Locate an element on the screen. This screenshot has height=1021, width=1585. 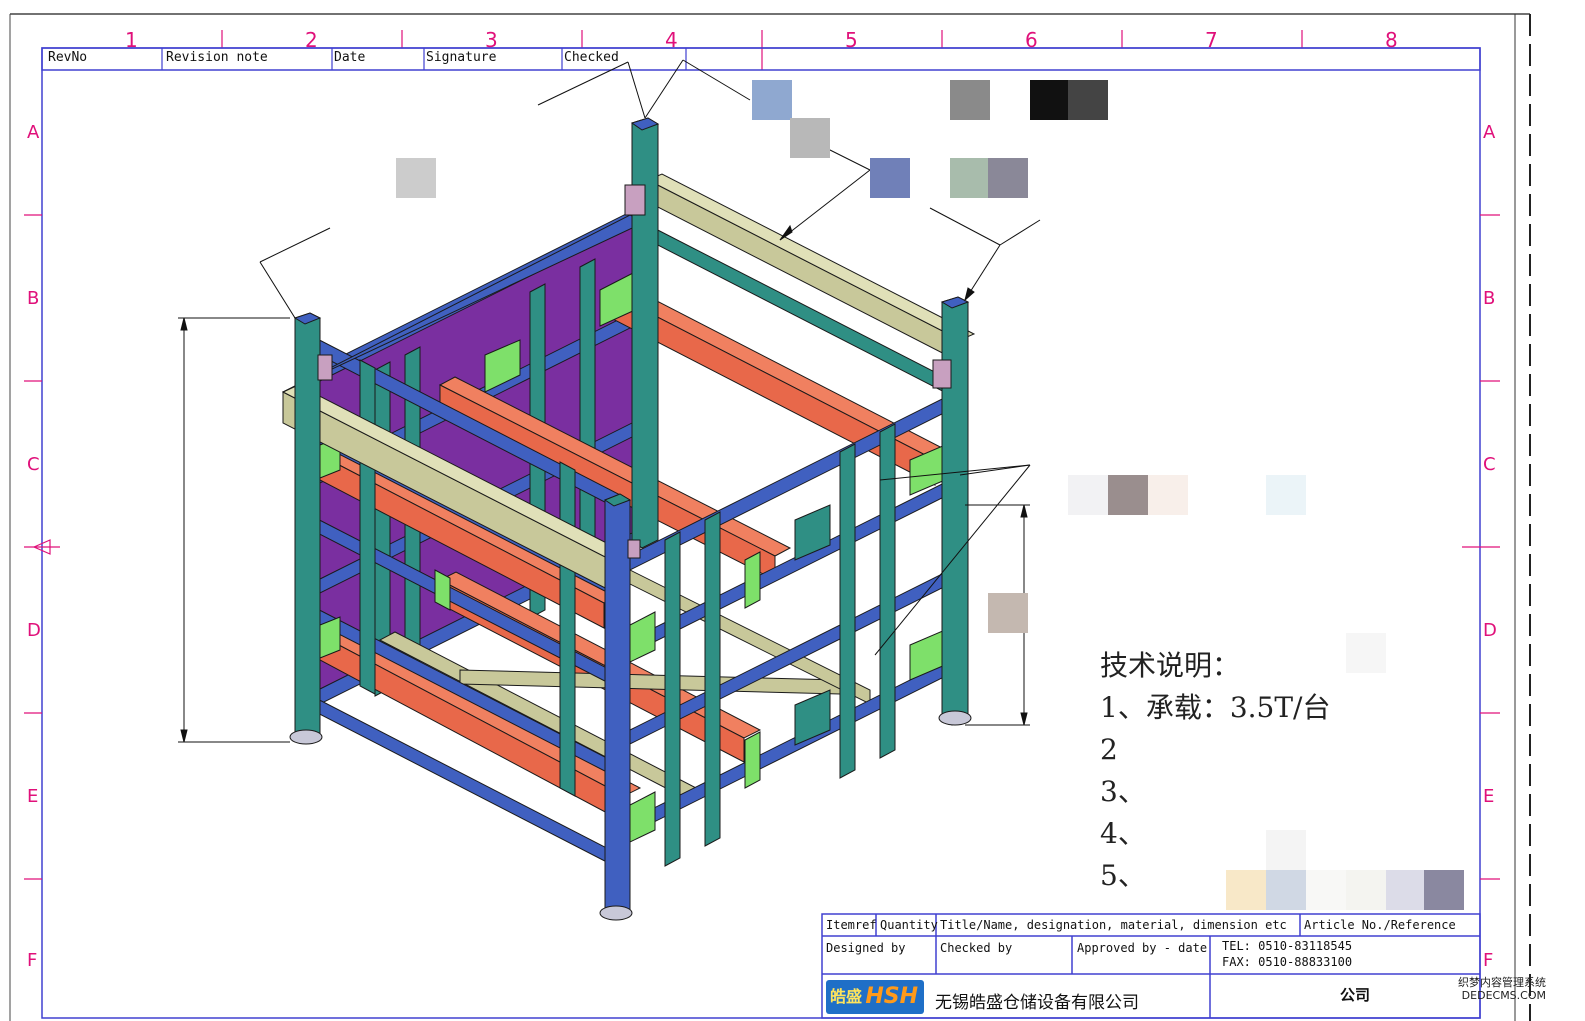
revision-header-date: Date is located at coordinates (350, 57).